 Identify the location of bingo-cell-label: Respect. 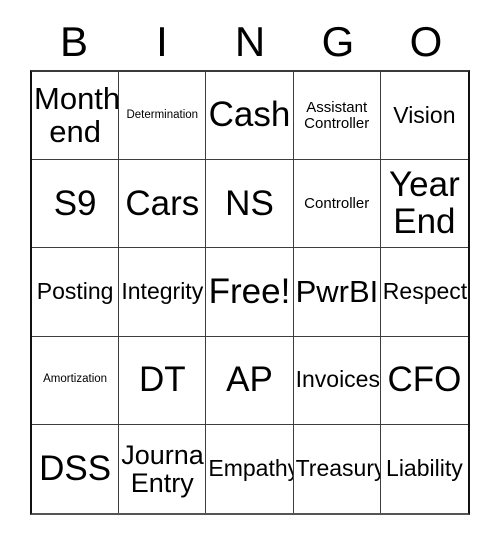
(425, 291).